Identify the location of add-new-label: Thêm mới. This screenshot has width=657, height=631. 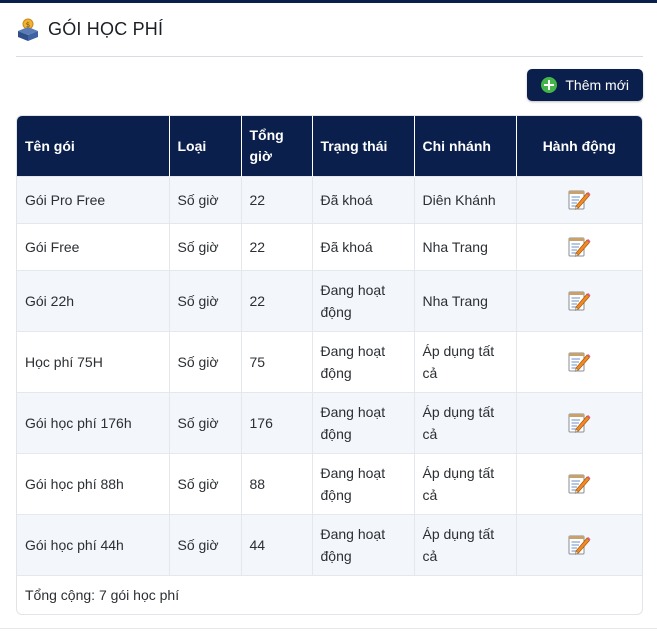
(597, 85).